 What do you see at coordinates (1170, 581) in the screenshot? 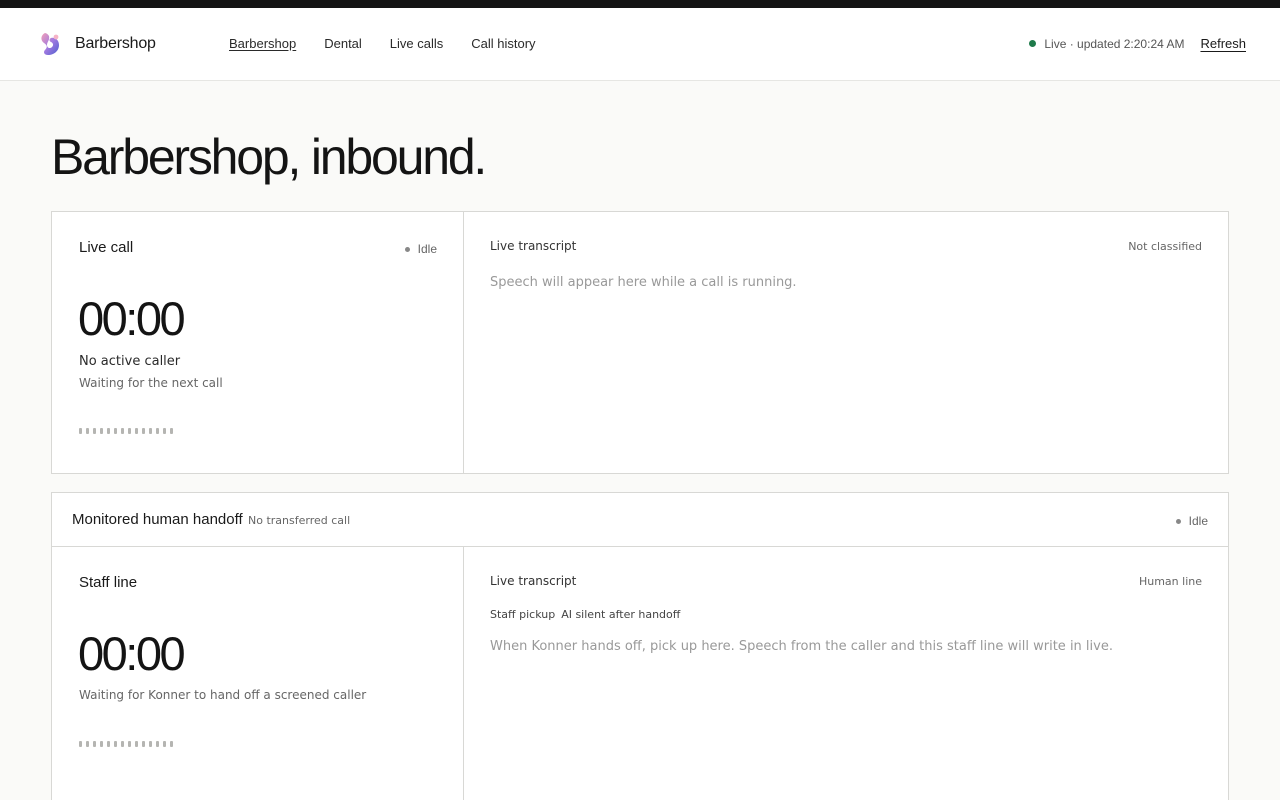
I see `line-label: Human line` at bounding box center [1170, 581].